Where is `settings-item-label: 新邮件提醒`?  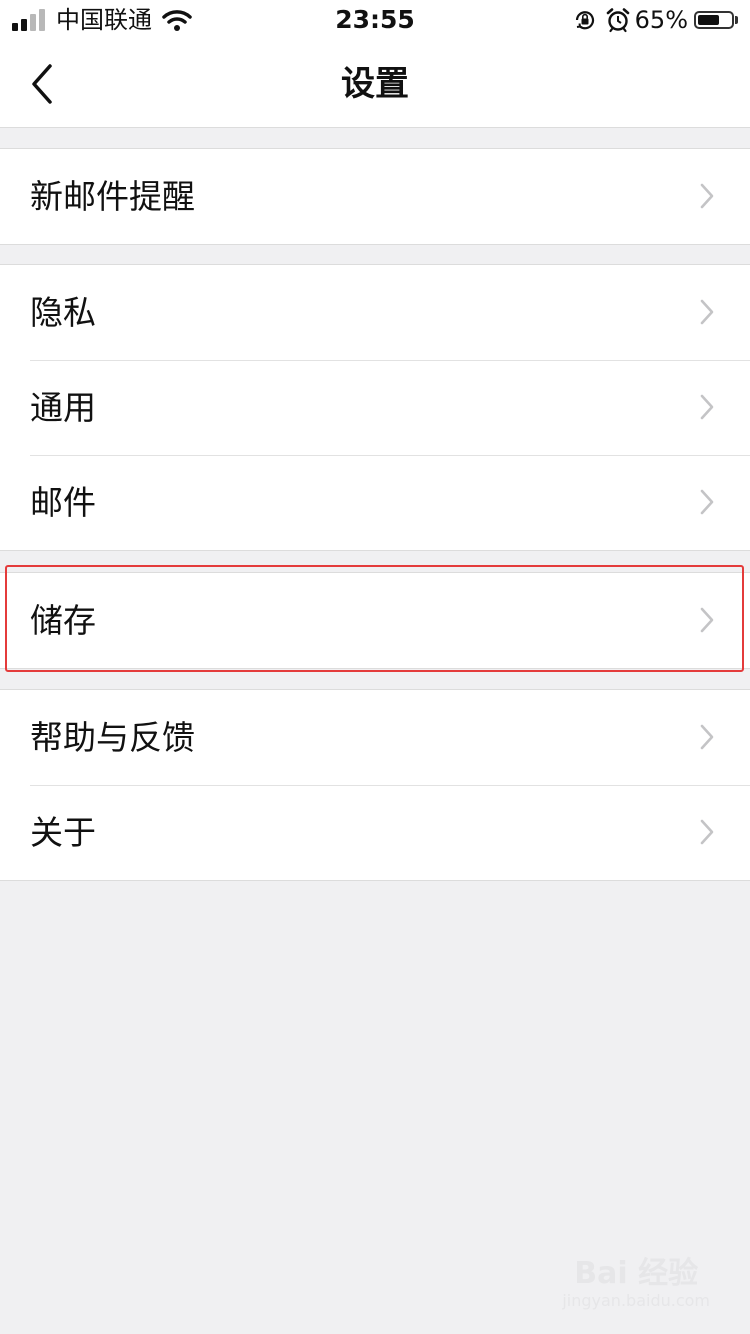 settings-item-label: 新邮件提醒 is located at coordinates (112, 196).